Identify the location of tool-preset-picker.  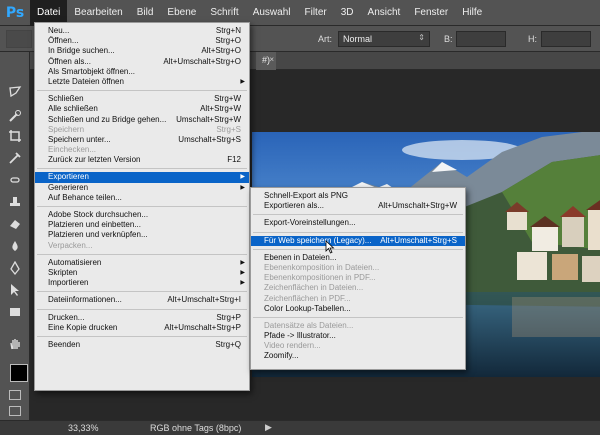
(19, 39).